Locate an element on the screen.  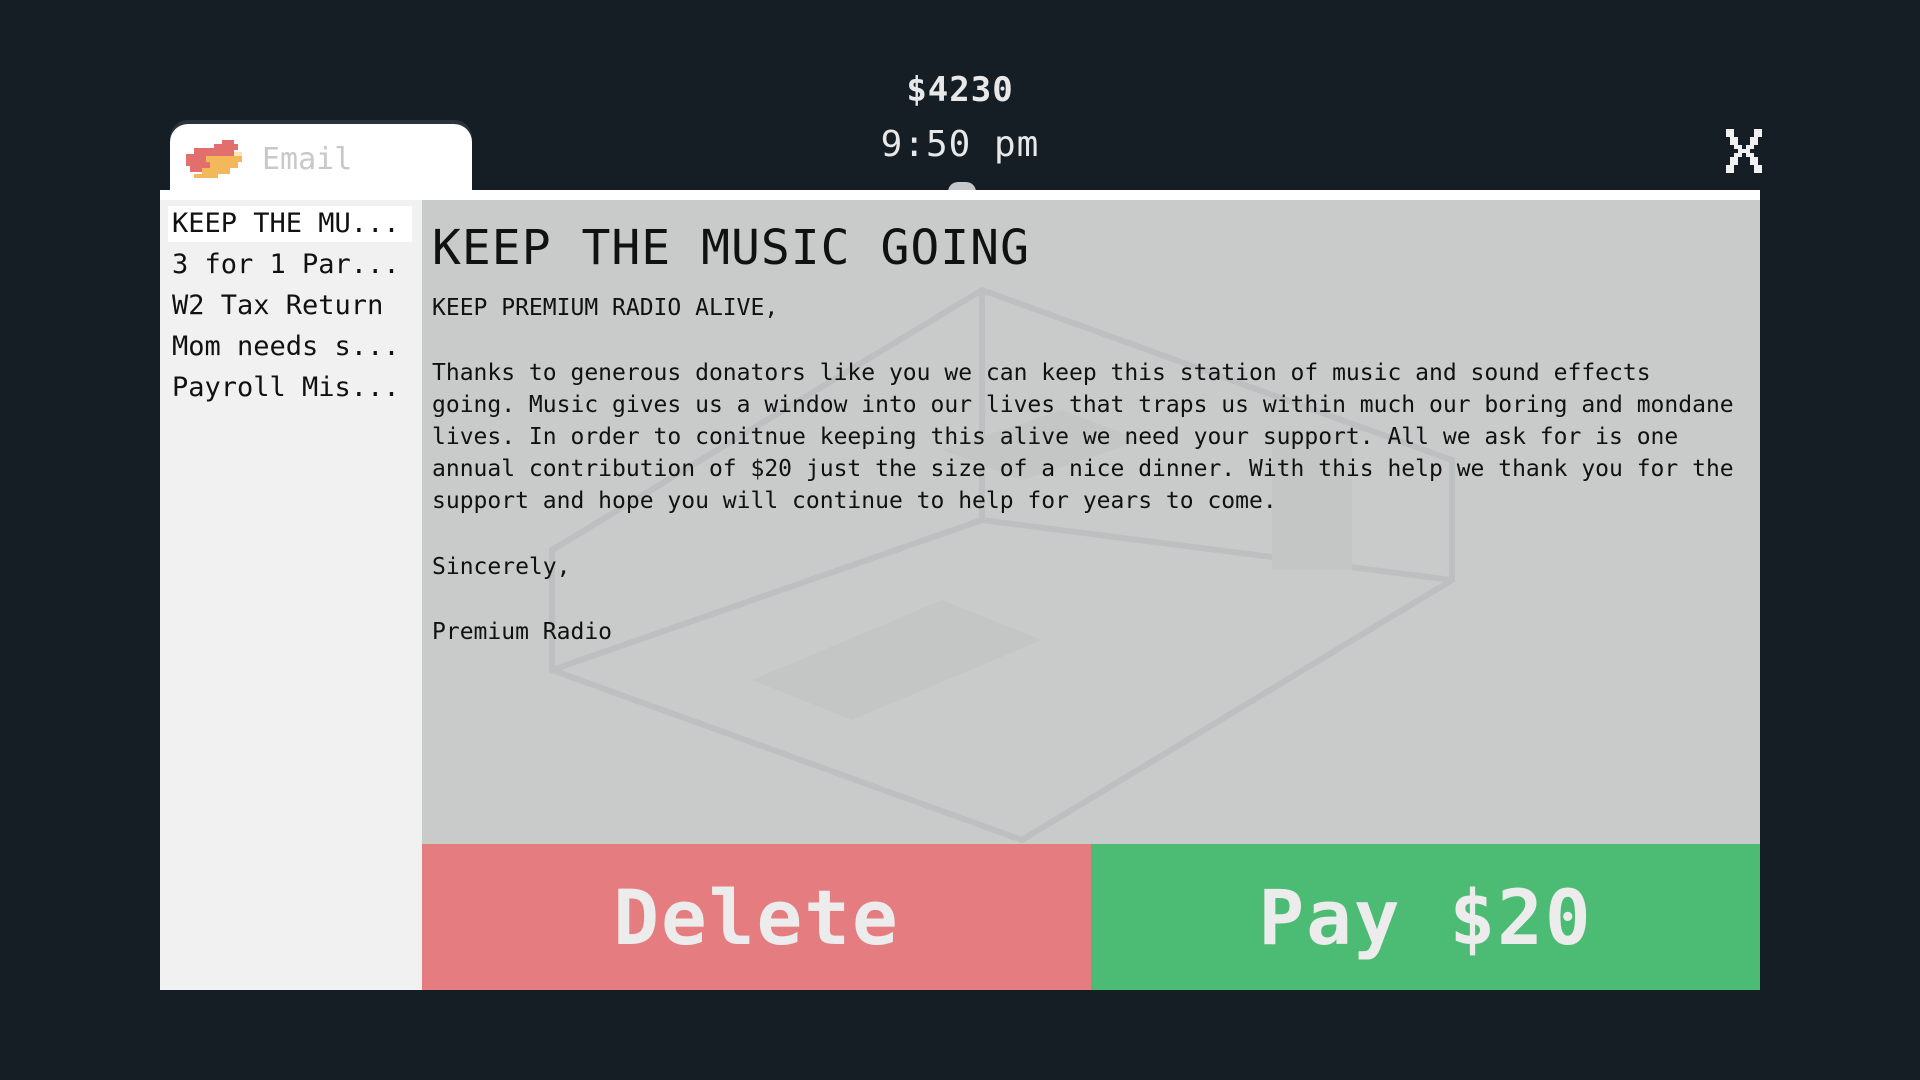
close-button is located at coordinates (1744, 151).